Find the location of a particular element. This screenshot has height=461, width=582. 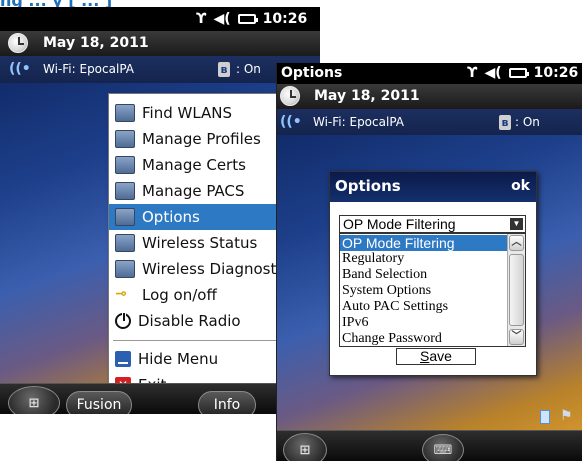

keyboard-button: ⌨ is located at coordinates (443, 447).